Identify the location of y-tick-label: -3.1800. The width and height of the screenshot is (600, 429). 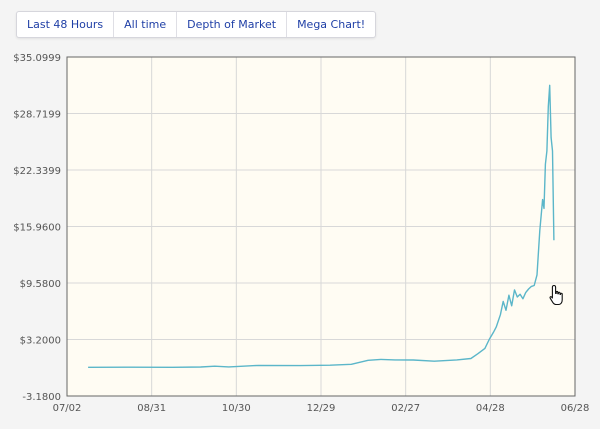
(41, 397).